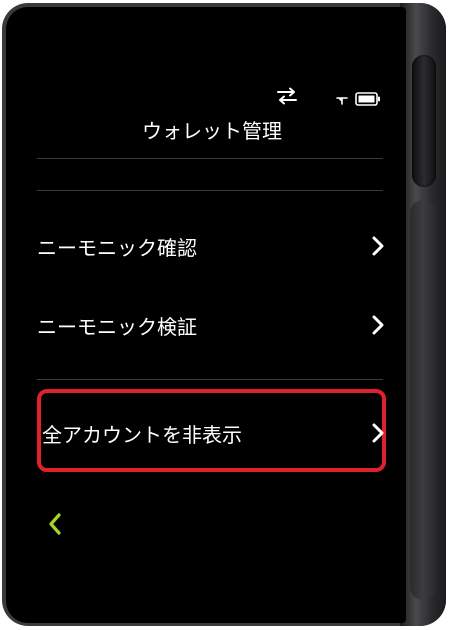 Image resolution: width=450 pixels, height=630 pixels. What do you see at coordinates (117, 247) in the screenshot?
I see `menu-item-label: ニーモニック確認` at bounding box center [117, 247].